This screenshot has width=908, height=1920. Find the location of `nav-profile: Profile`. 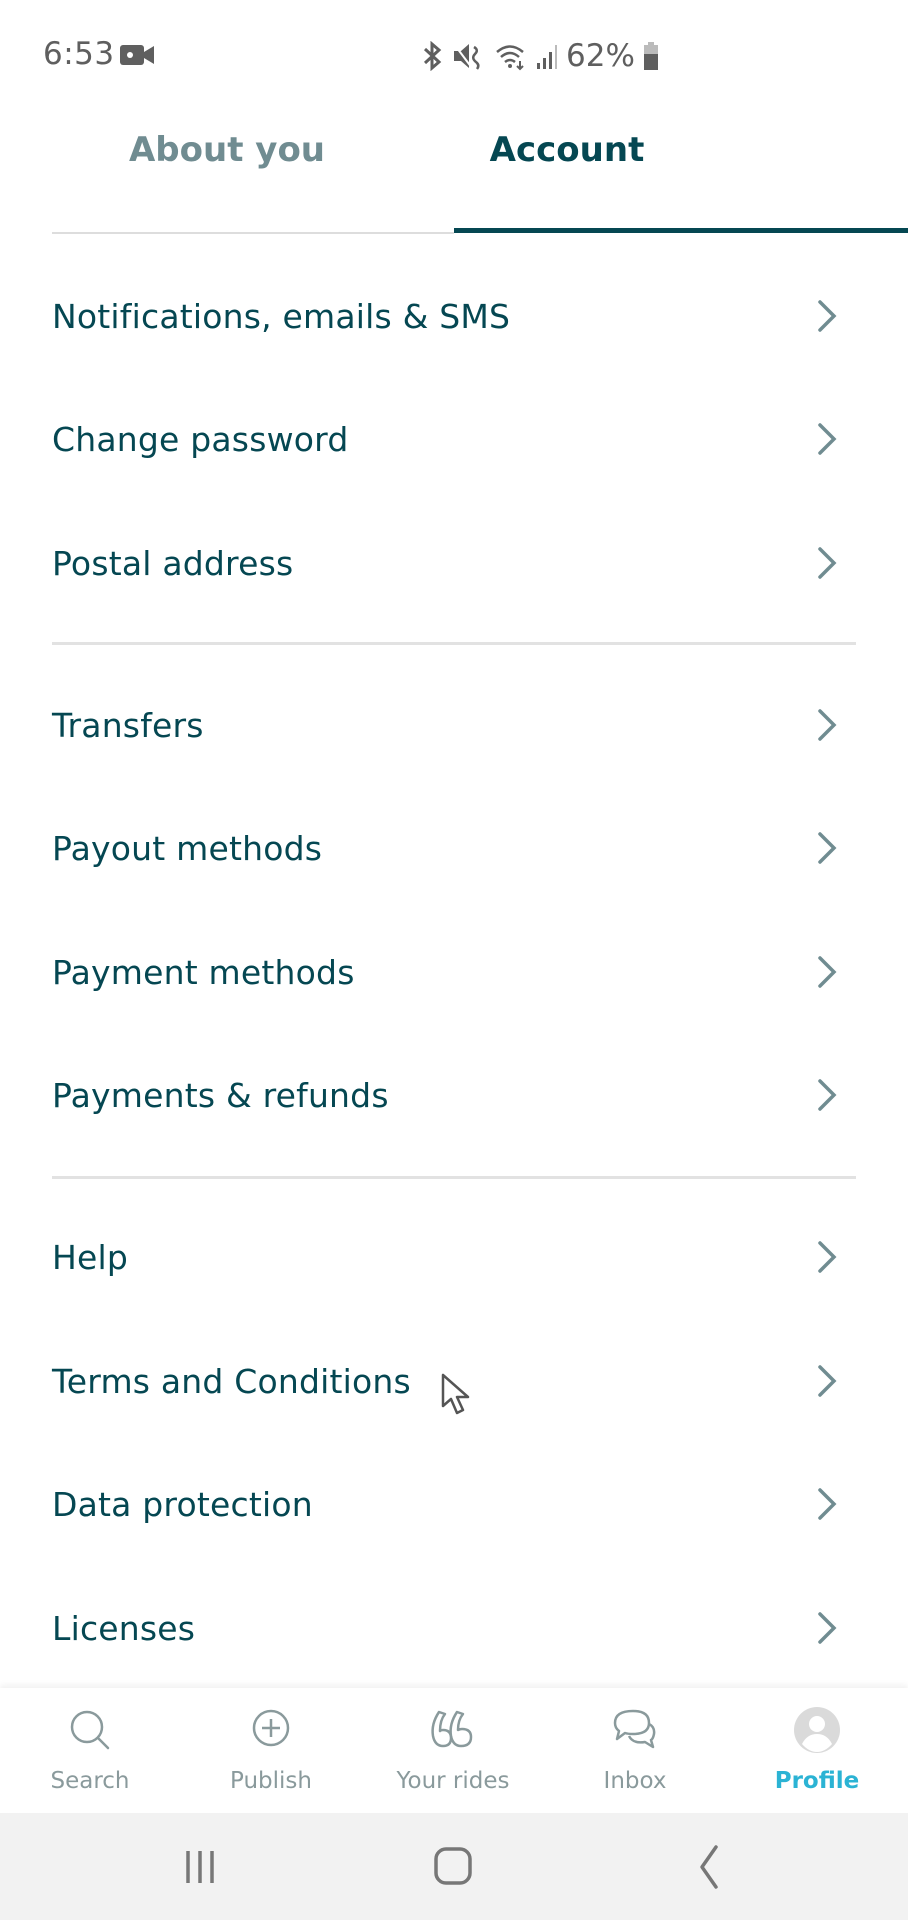

nav-profile: Profile is located at coordinates (817, 1750).